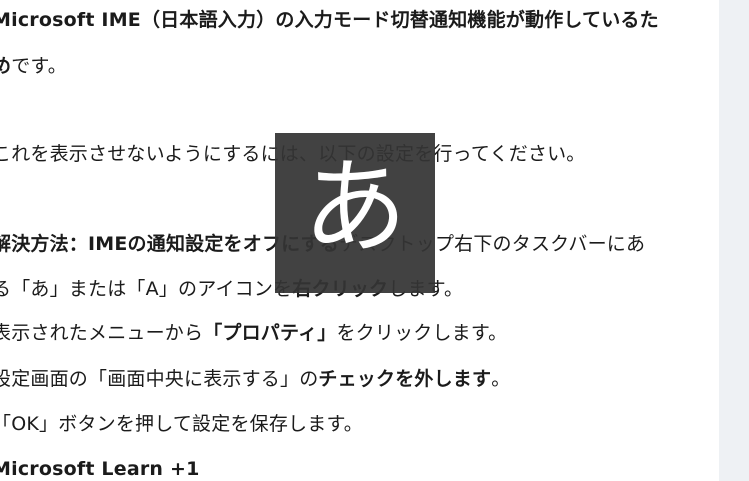 This screenshot has height=481, width=749. I want to click on intro-line-2-bold: め, so click(6, 66).